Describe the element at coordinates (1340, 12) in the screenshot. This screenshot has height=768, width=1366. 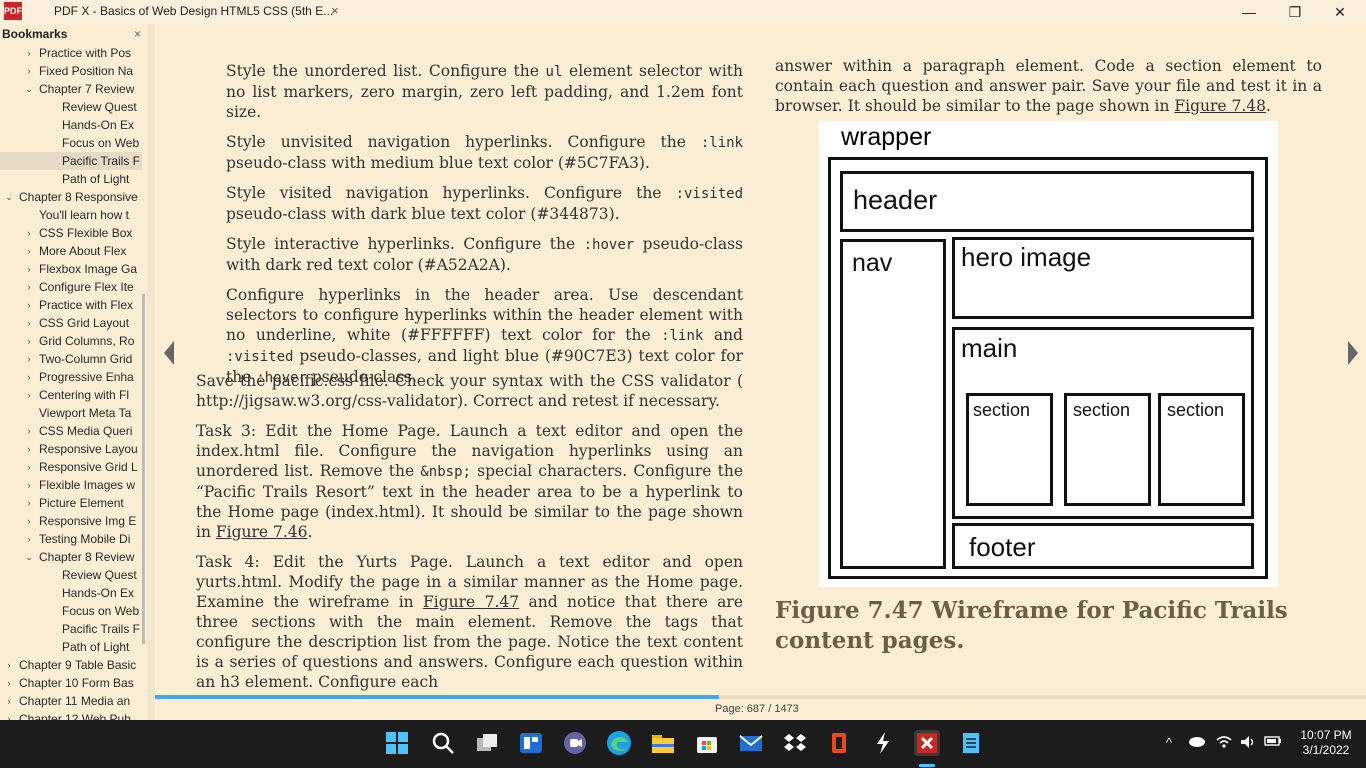
I see `close-window-button: ✕` at that location.